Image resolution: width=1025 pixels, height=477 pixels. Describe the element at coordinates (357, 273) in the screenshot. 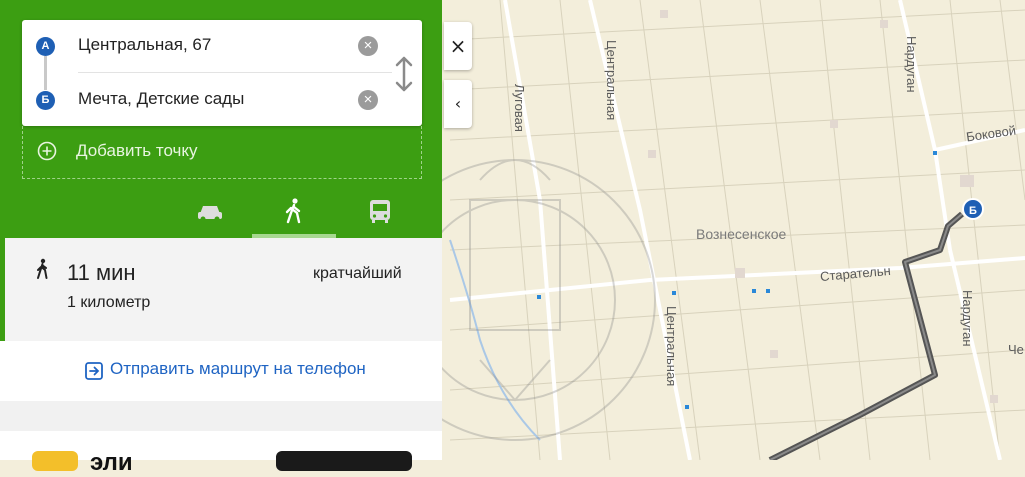

I see `route-tag: кратчайший` at that location.